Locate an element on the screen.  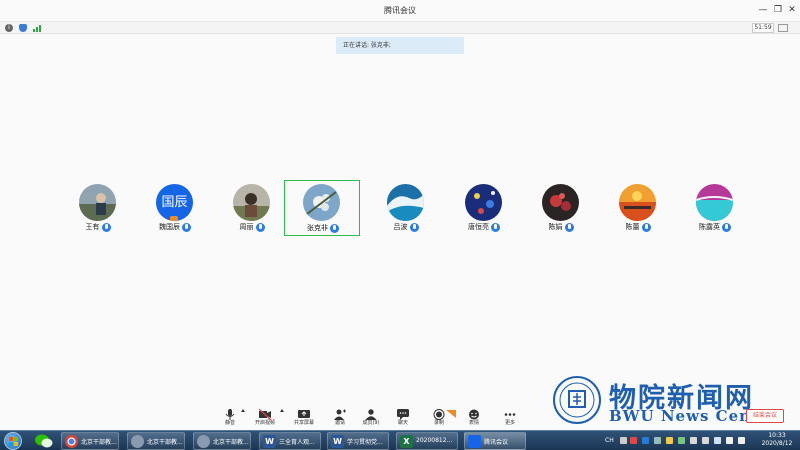
more-button: 更多 is located at coordinates (510, 417).